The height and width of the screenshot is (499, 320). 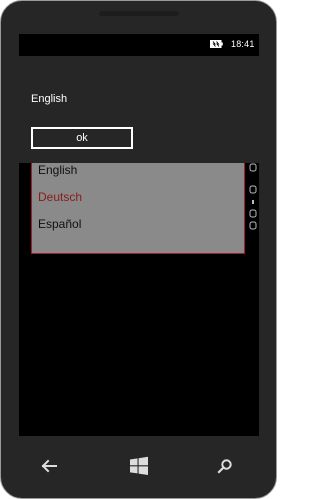 I want to click on list-item-deutsch: Deutsch, so click(x=60, y=197).